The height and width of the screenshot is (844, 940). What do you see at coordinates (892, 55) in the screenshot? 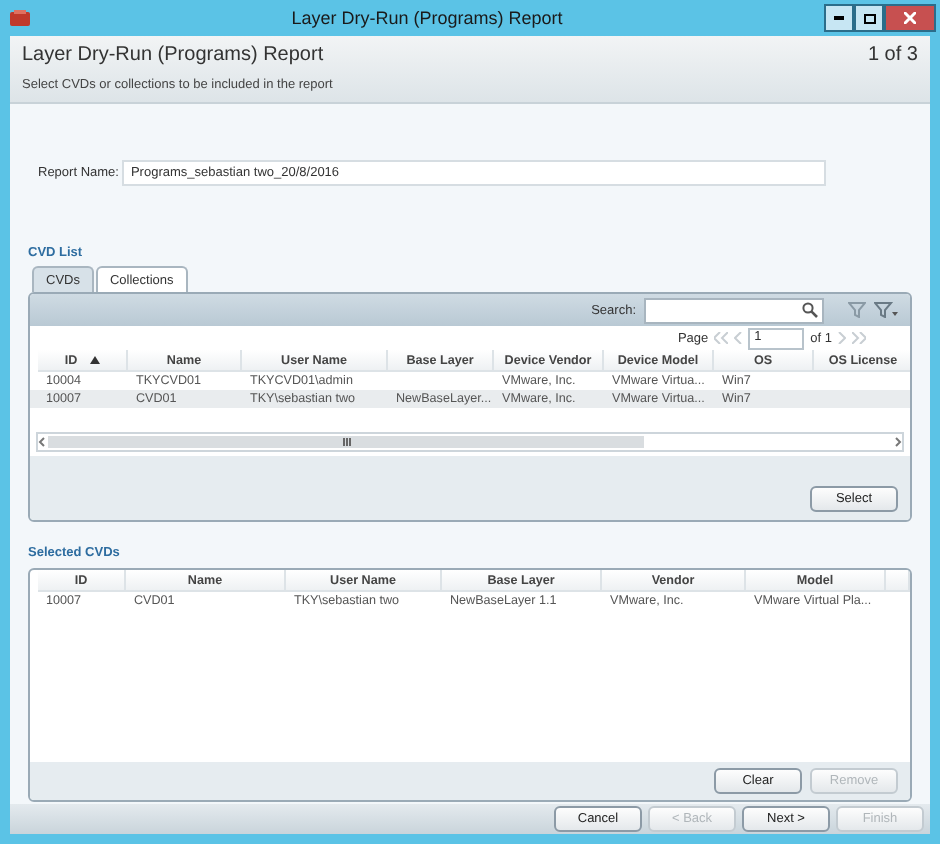
I see `step-counter: 1 of 3` at bounding box center [892, 55].